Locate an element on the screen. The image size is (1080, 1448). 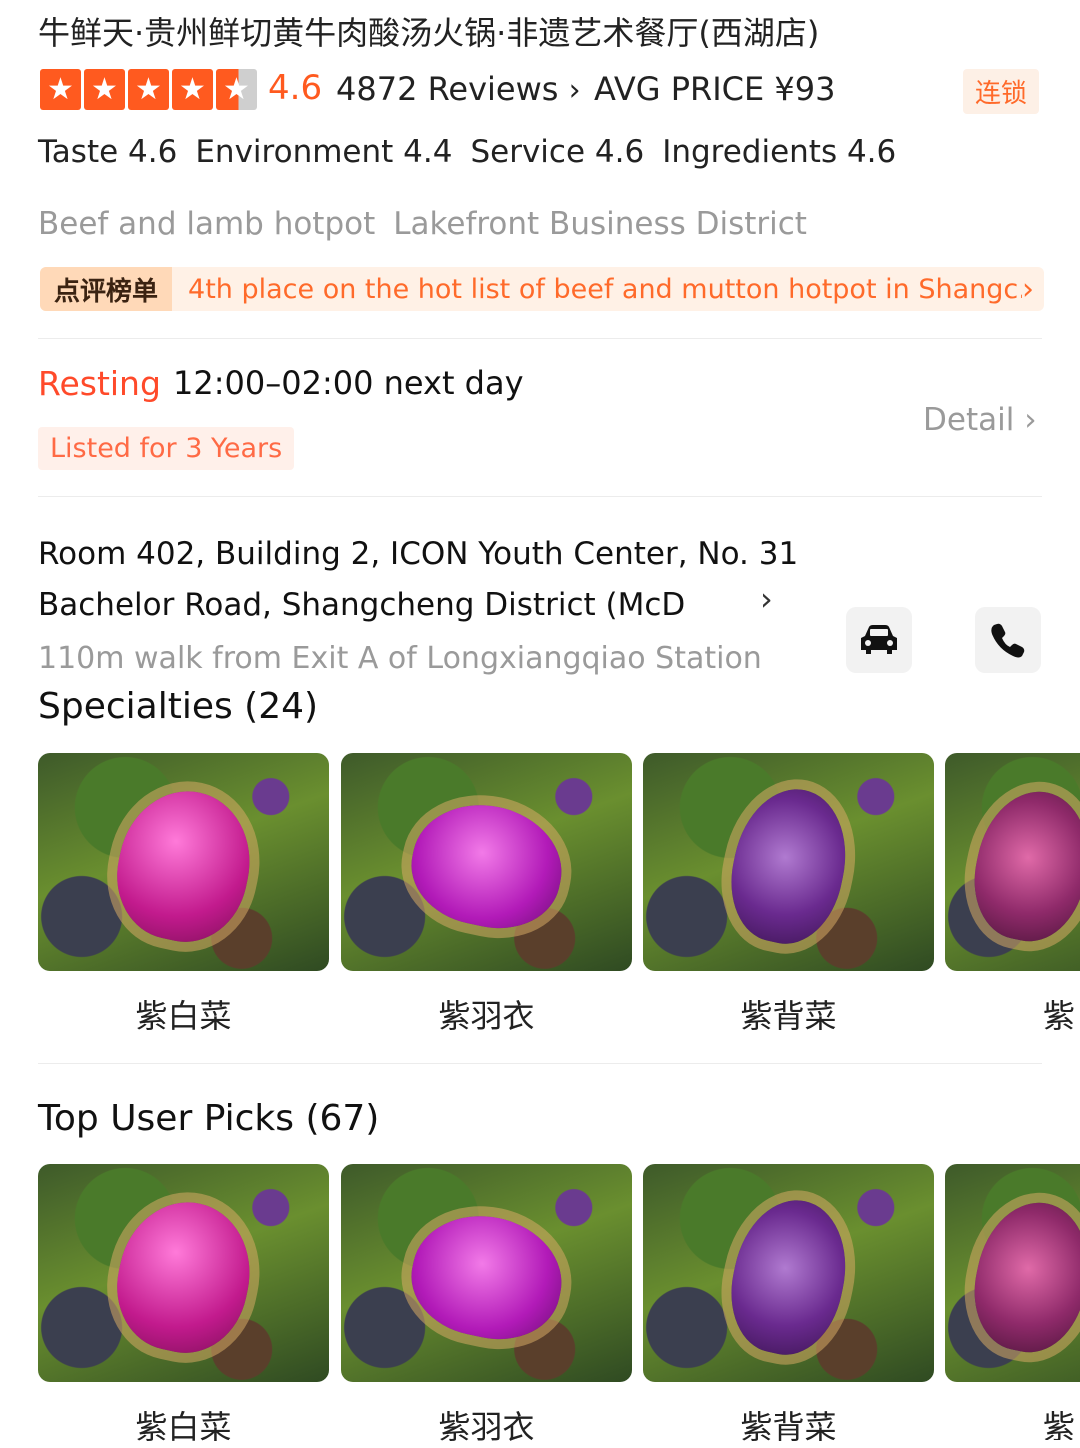
top-pick-item: 紫 is located at coordinates (1012, 1302).